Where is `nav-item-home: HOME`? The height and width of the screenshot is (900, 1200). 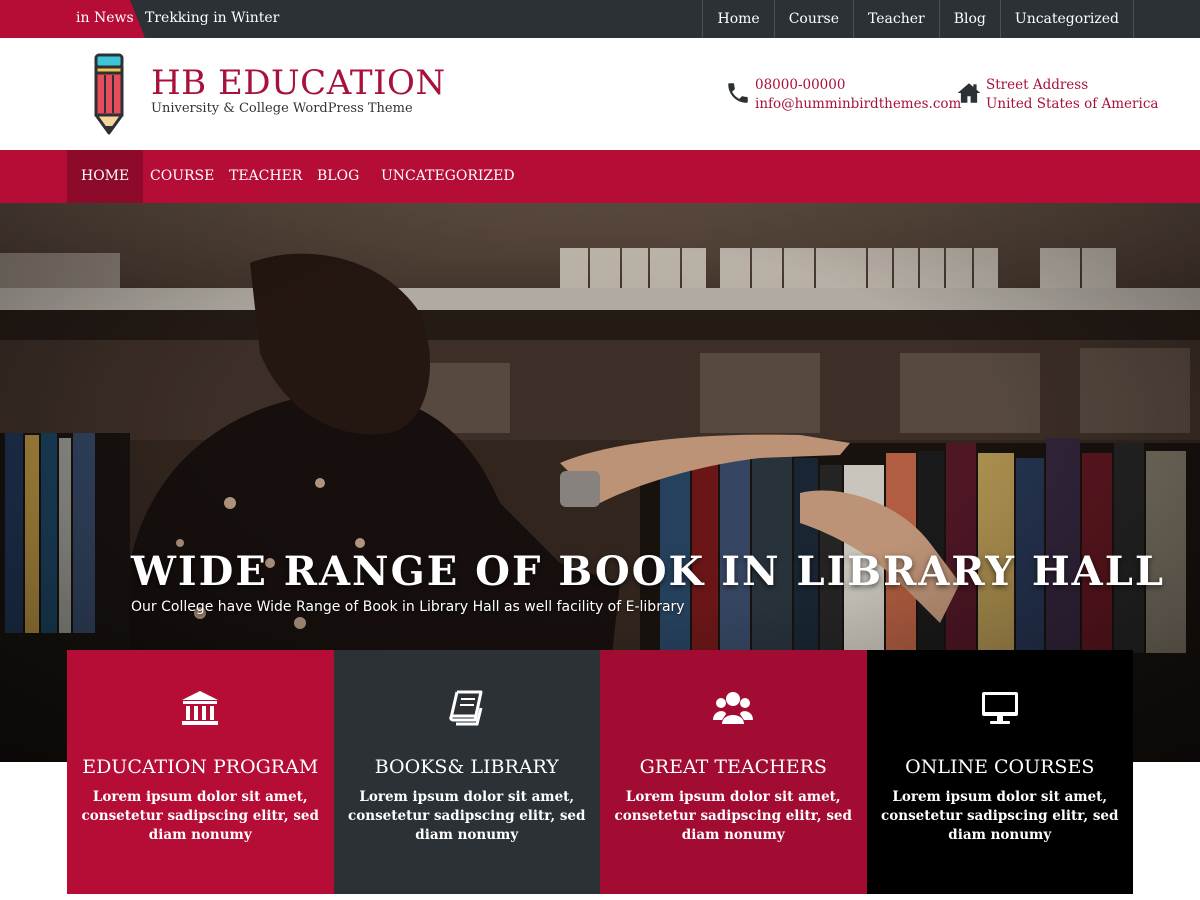 nav-item-home: HOME is located at coordinates (105, 176).